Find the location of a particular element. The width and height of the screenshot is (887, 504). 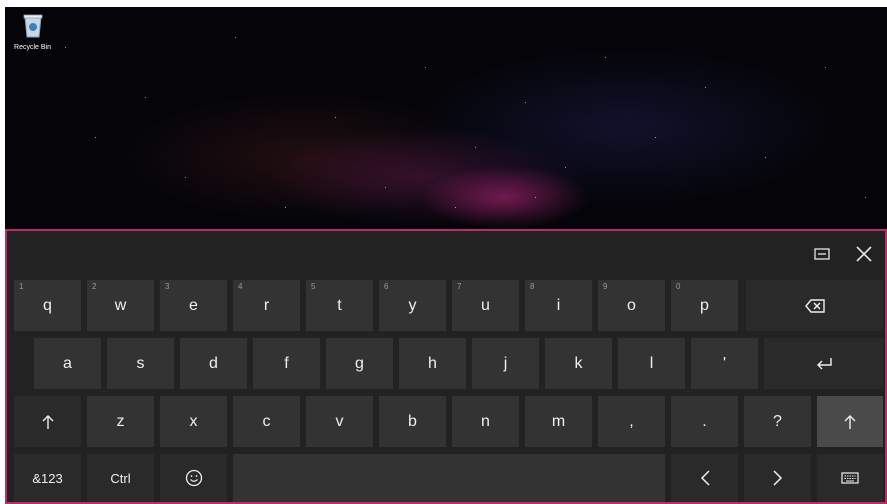

chevron-right-icon is located at coordinates (777, 478).